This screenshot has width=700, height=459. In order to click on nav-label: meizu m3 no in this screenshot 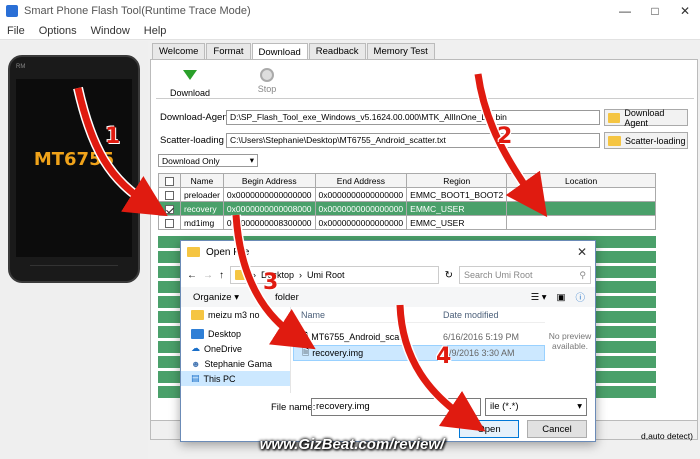, I will do `click(234, 314)`.